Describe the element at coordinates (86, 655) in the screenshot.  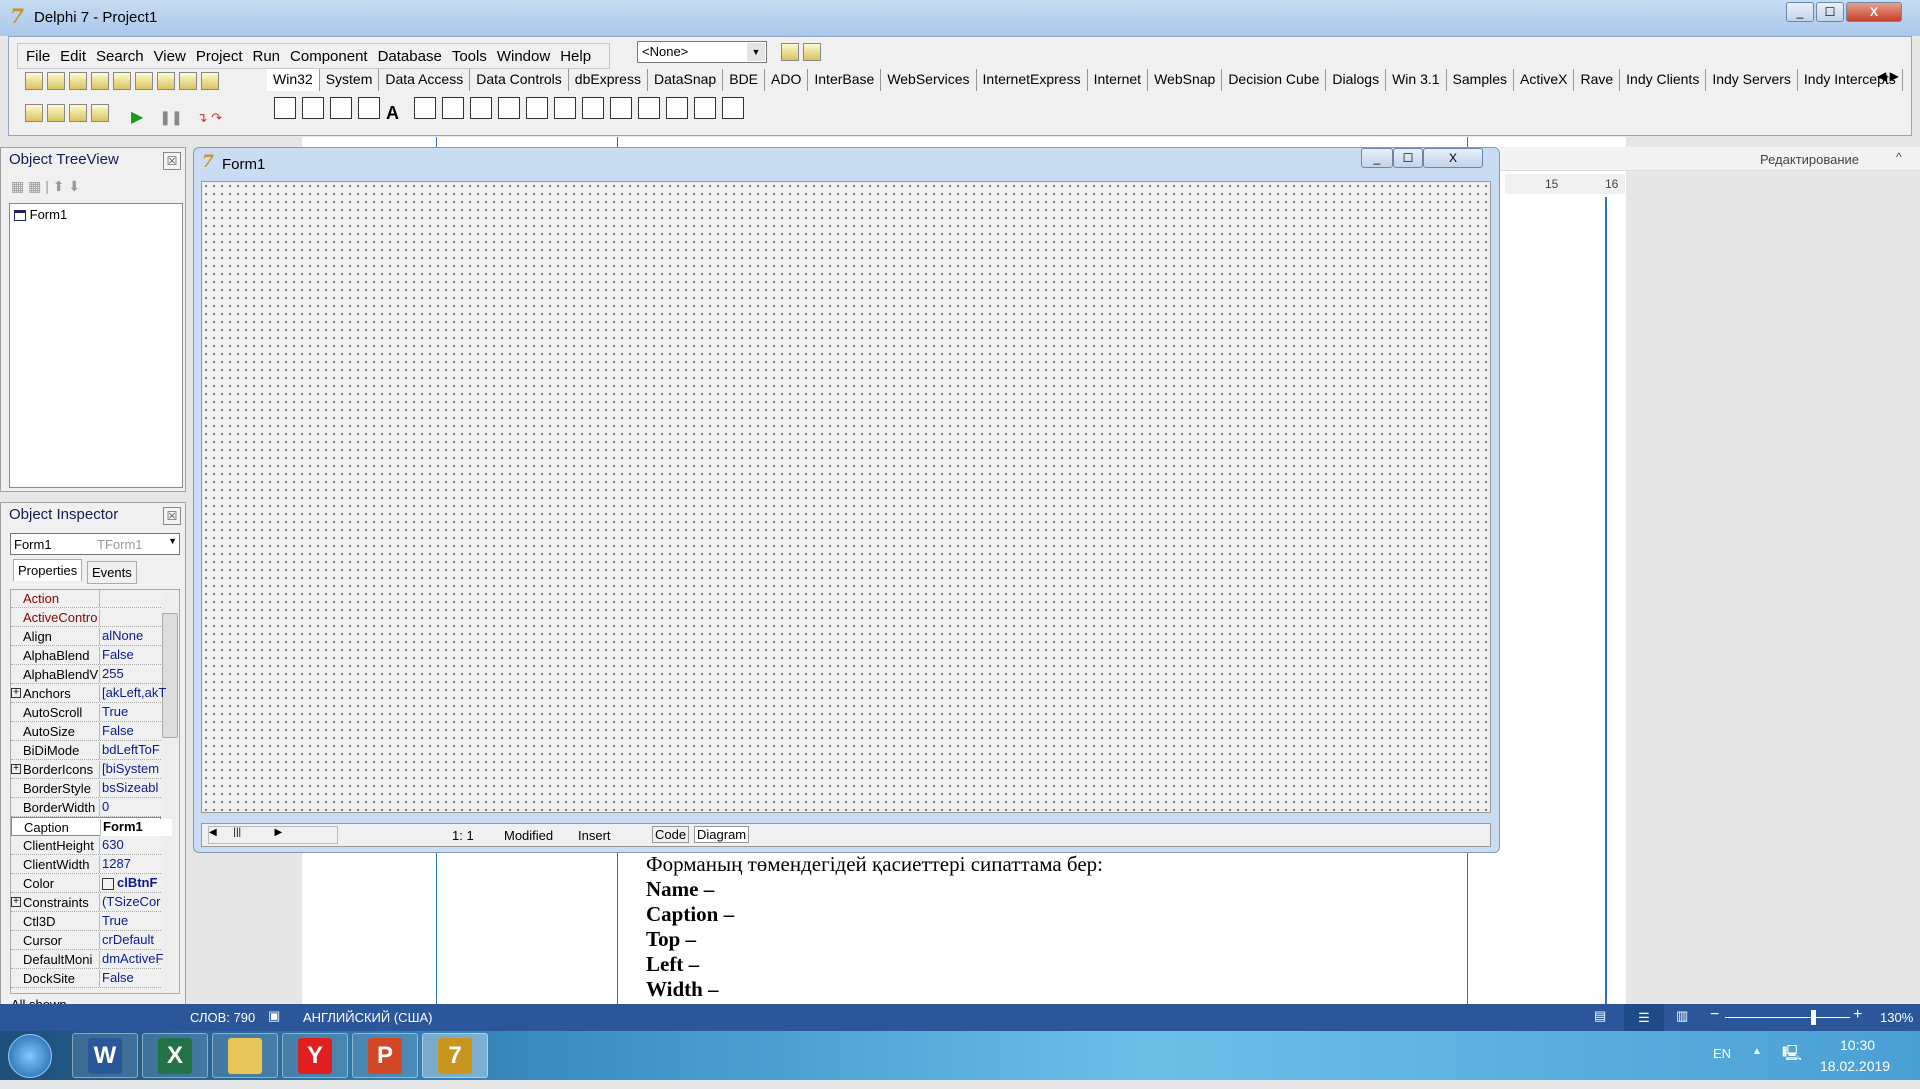
I see `property-row: AlphaBlend False` at that location.